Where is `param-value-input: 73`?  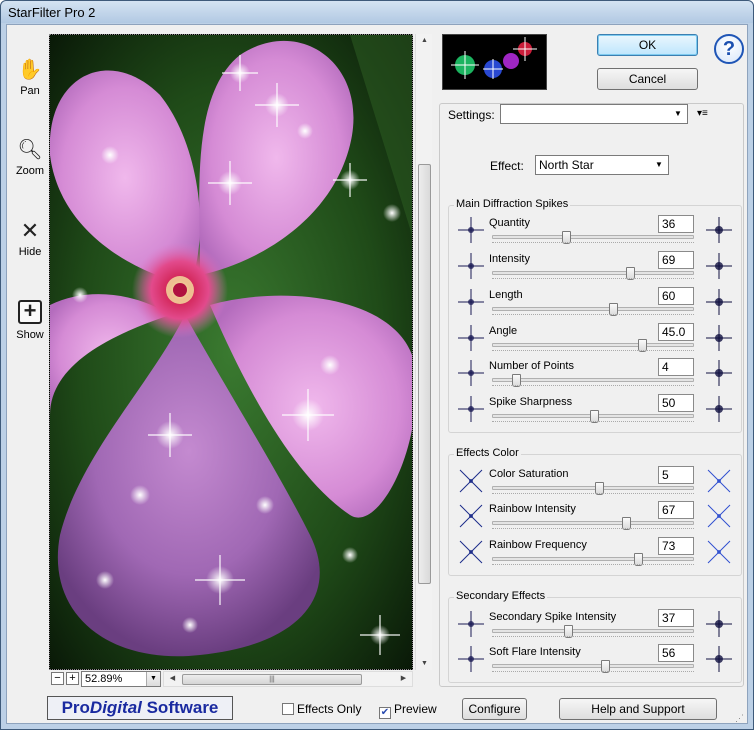
param-value-input: 73 is located at coordinates (676, 546).